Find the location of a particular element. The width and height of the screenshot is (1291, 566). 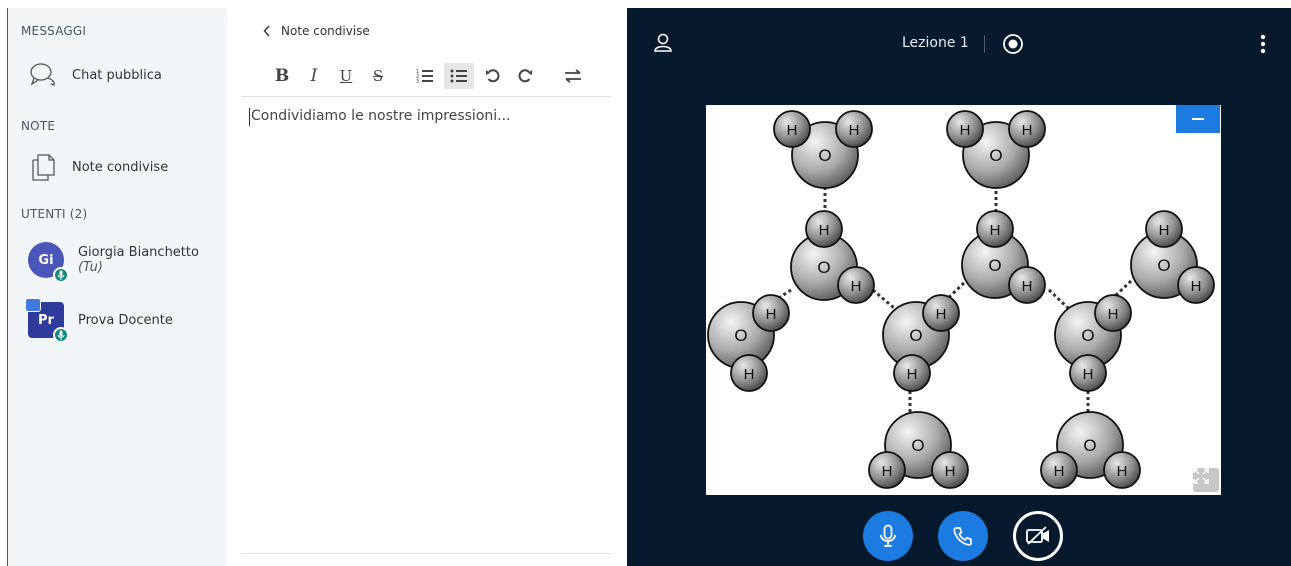

user-name: Giorgia Bianchetto (Tu) is located at coordinates (153, 260).